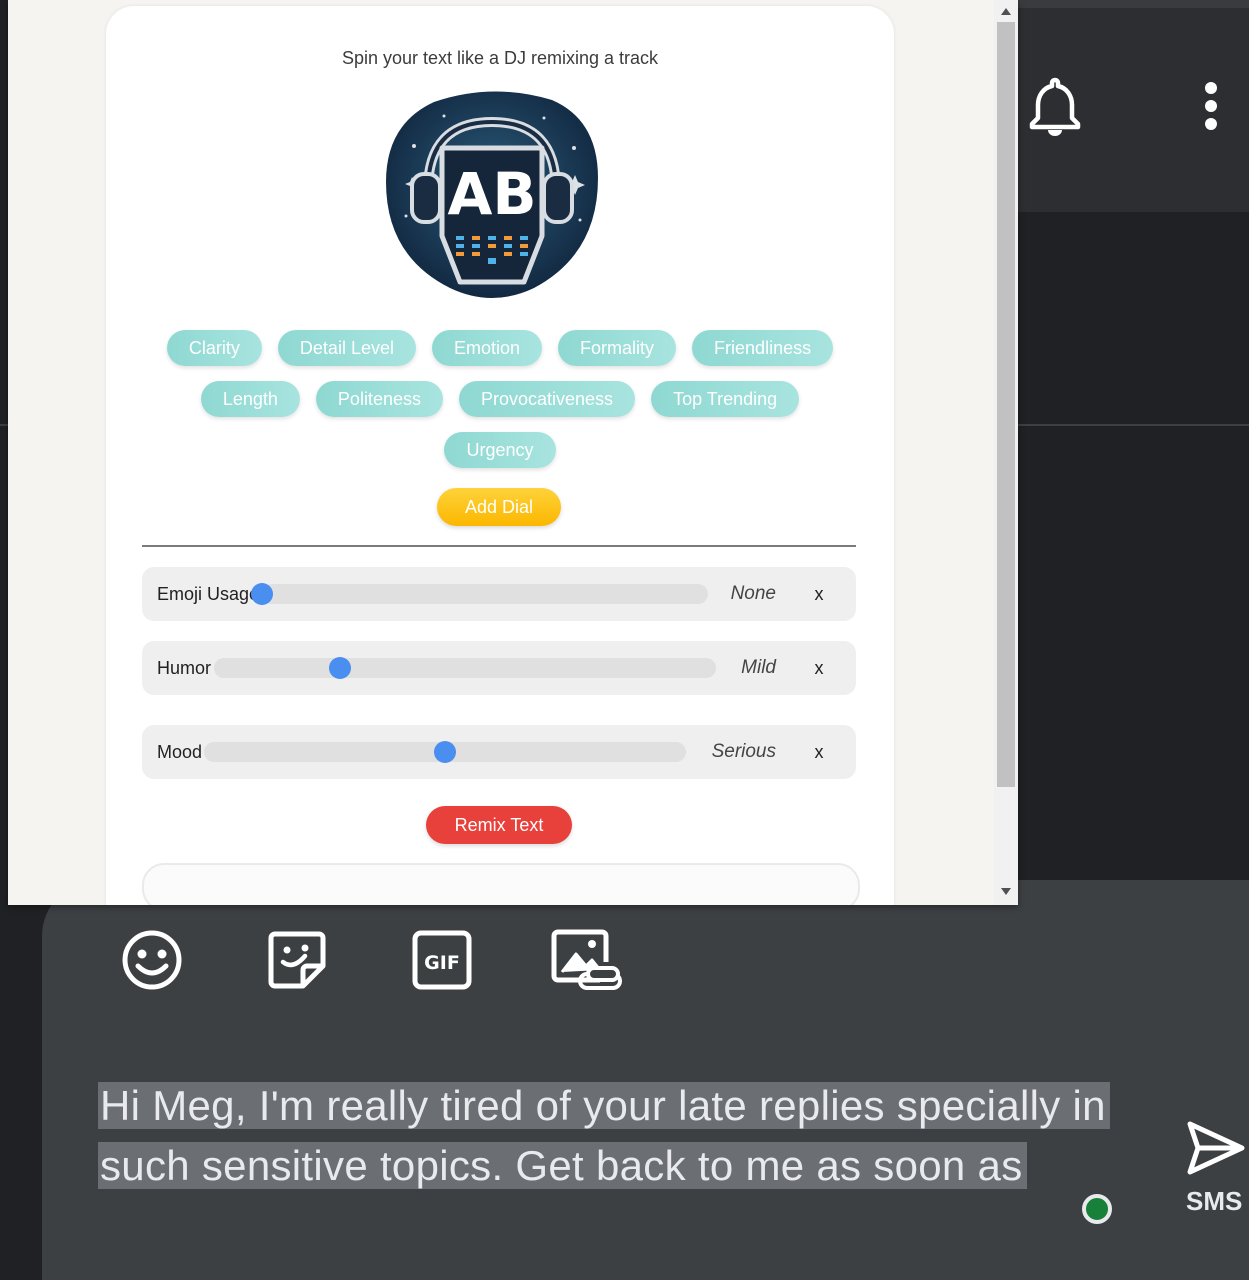 The image size is (1249, 1280). What do you see at coordinates (763, 348) in the screenshot?
I see `chip-friendliness: Friendliness` at bounding box center [763, 348].